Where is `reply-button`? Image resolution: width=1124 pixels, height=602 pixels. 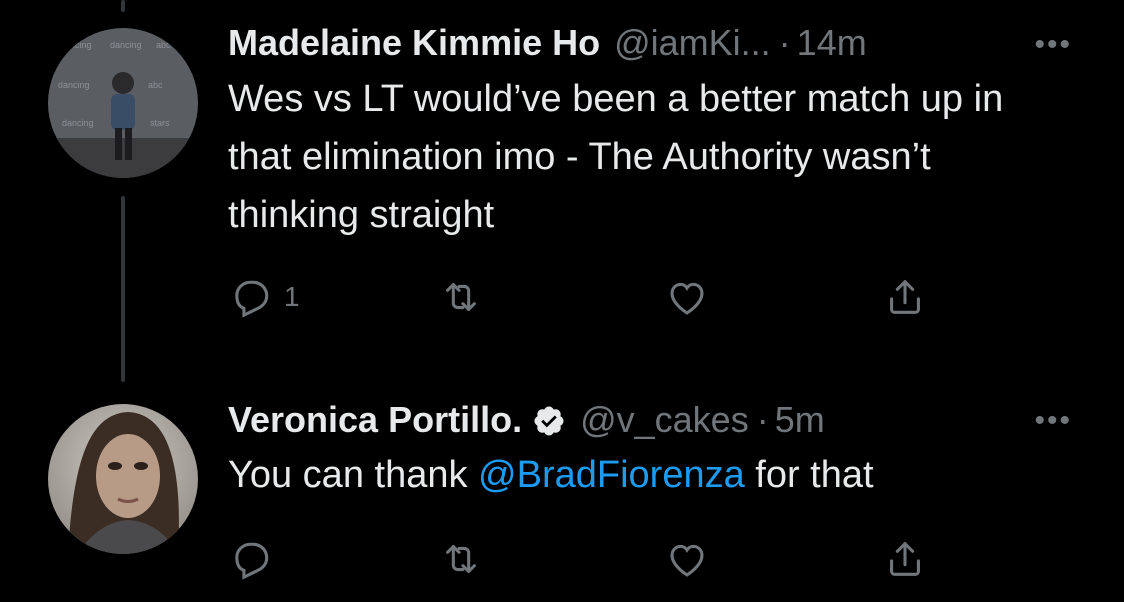
reply-button is located at coordinates (256, 559).